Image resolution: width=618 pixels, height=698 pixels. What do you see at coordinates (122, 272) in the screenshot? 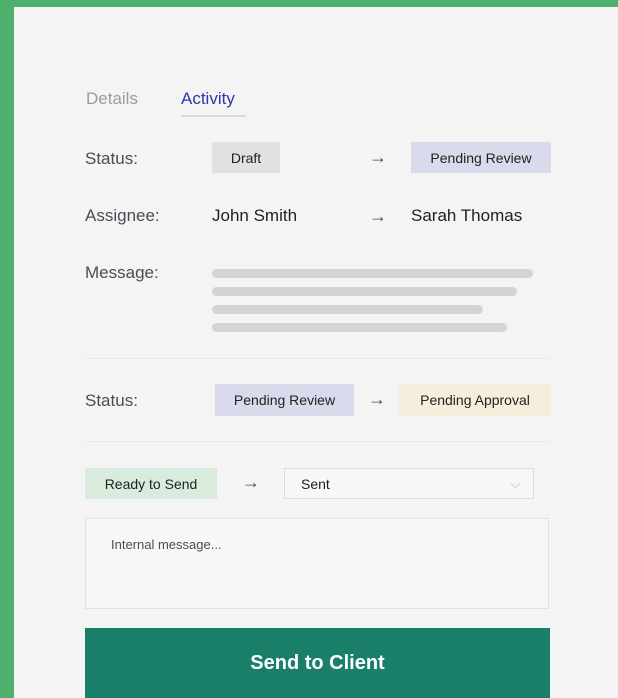
I see `message-label: Message:` at bounding box center [122, 272].